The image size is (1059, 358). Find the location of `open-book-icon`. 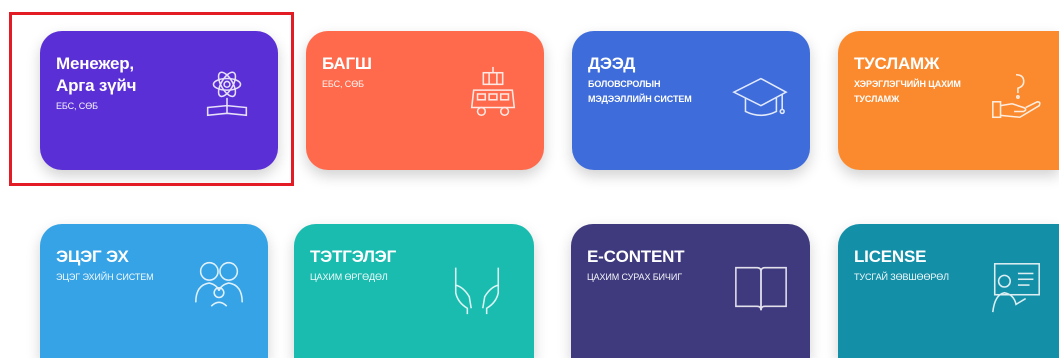

open-book-icon is located at coordinates (761, 287).